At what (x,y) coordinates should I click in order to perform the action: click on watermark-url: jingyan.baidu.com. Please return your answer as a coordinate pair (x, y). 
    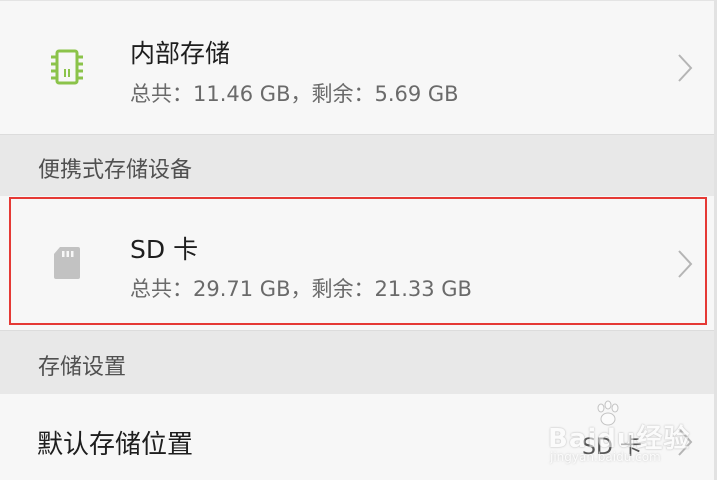
    Looking at the image, I should click on (605, 457).